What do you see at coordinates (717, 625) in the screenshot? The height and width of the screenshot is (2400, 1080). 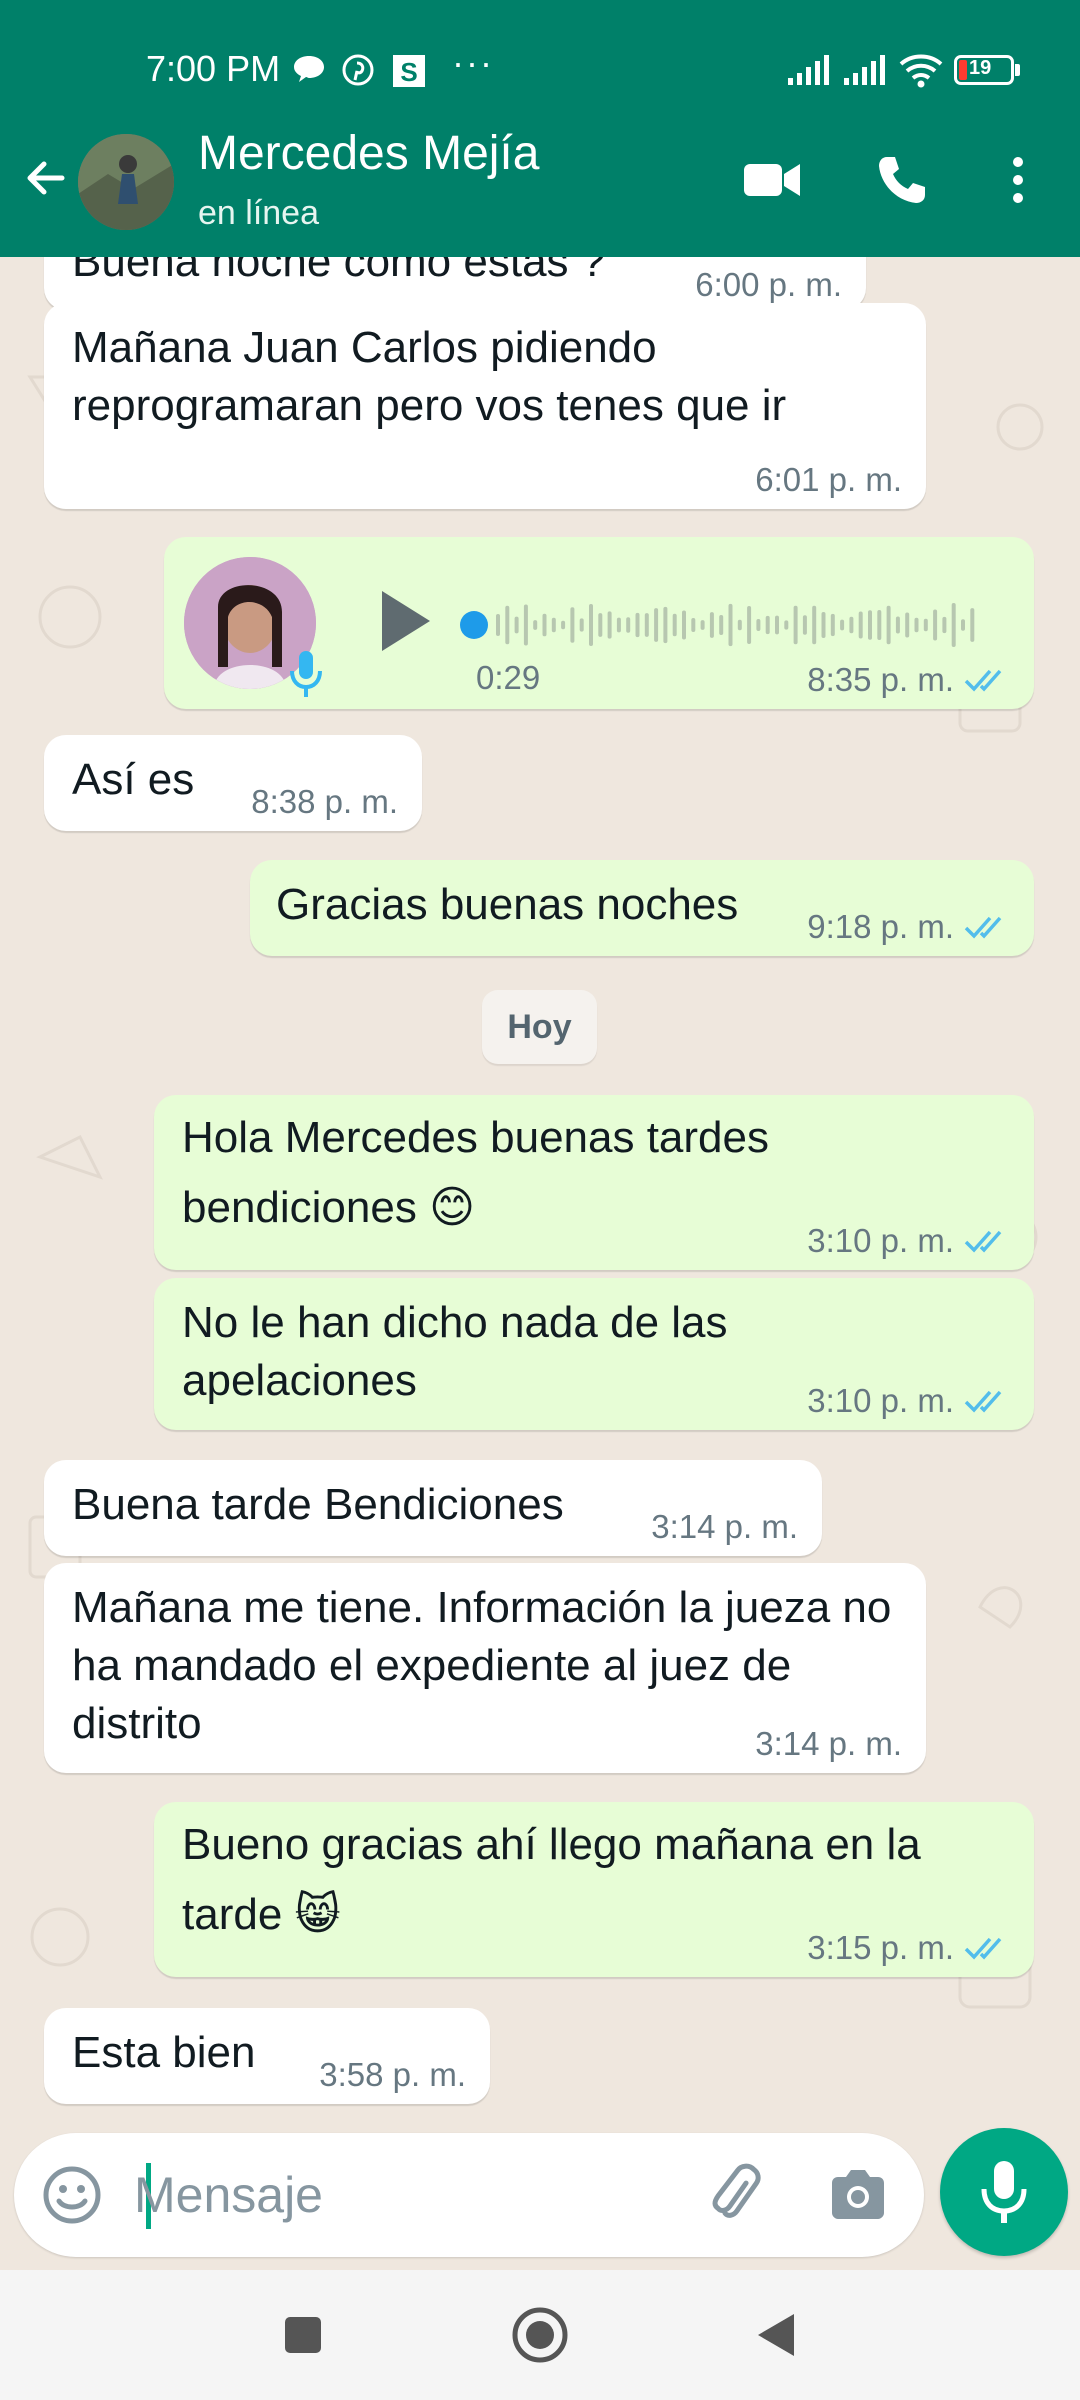 I see `waveform-graphic` at bounding box center [717, 625].